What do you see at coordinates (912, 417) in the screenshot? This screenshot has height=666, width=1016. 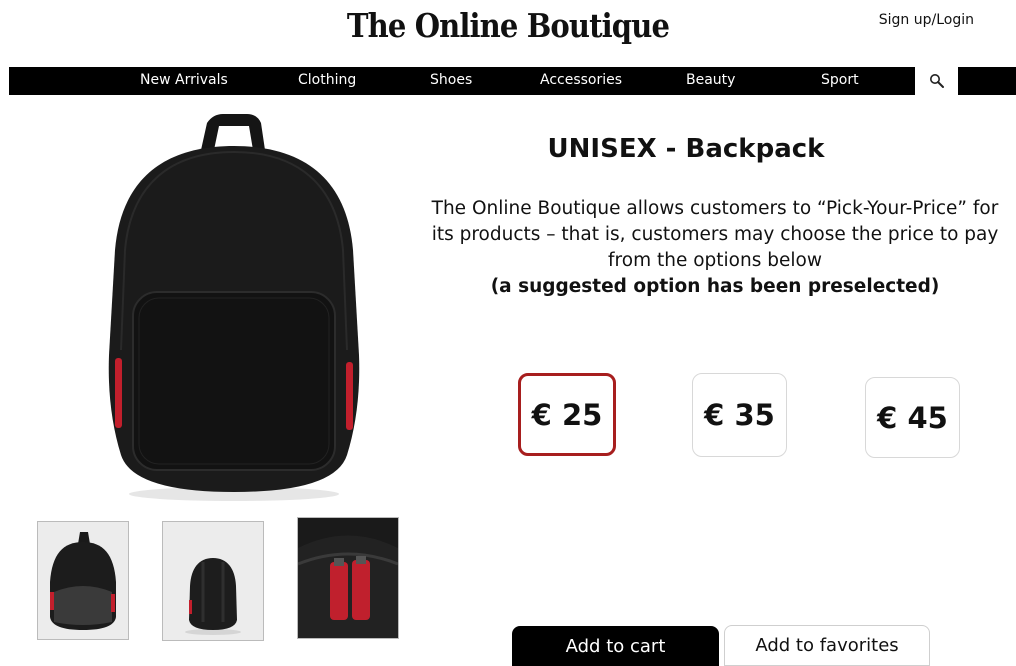 I see `price-option-45: € 45` at bounding box center [912, 417].